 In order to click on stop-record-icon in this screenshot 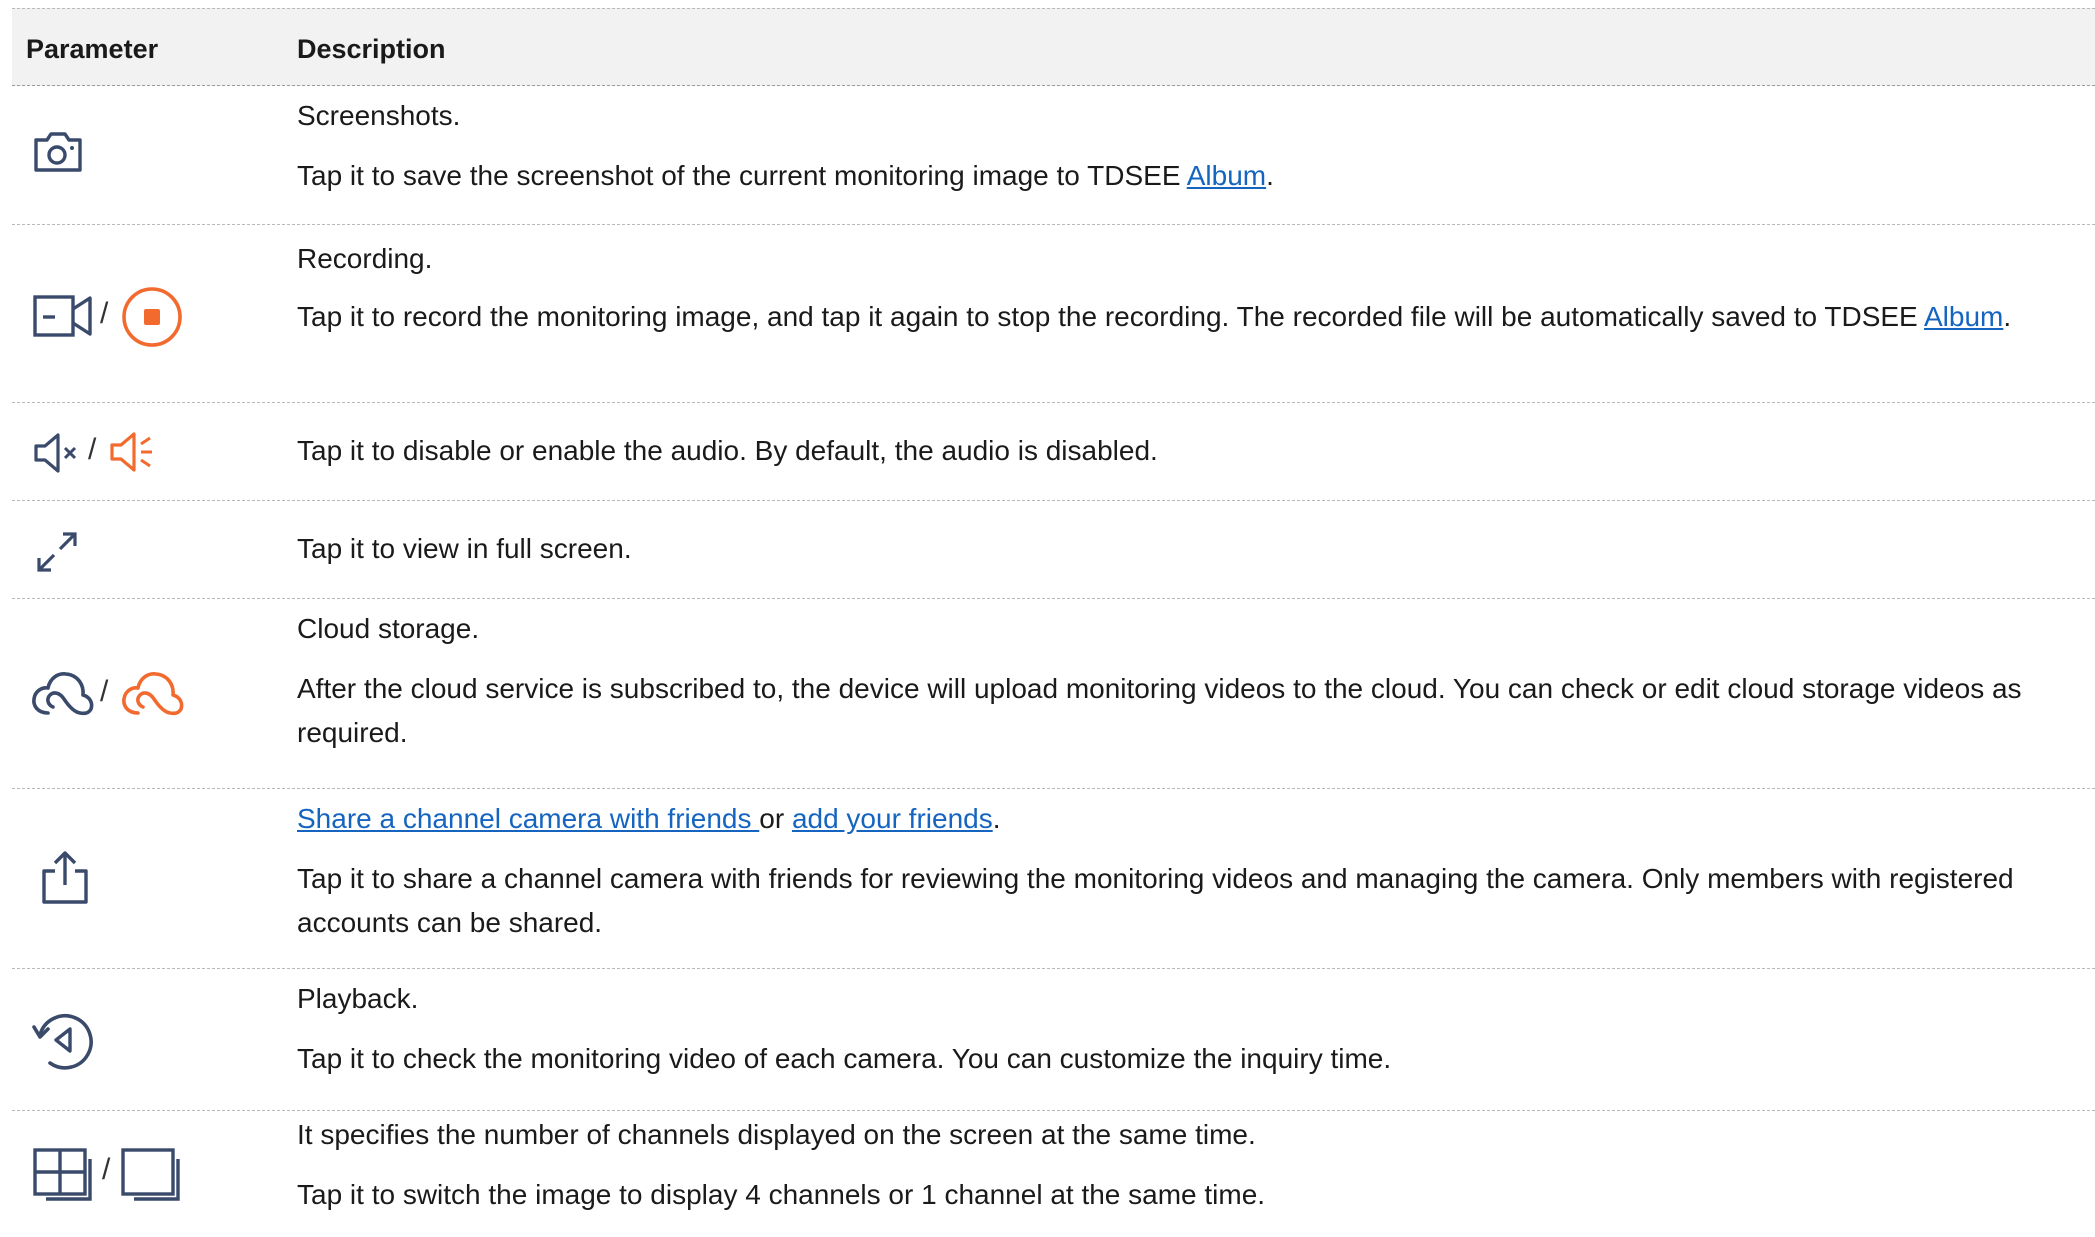, I will do `click(152, 317)`.